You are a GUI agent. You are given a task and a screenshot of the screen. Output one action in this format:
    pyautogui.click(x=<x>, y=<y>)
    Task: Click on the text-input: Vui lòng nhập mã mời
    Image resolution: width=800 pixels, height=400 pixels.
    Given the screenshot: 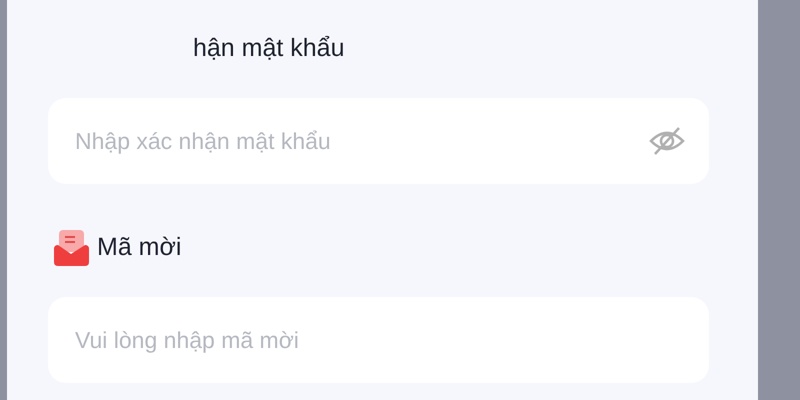 What is the action you would take?
    pyautogui.click(x=380, y=340)
    